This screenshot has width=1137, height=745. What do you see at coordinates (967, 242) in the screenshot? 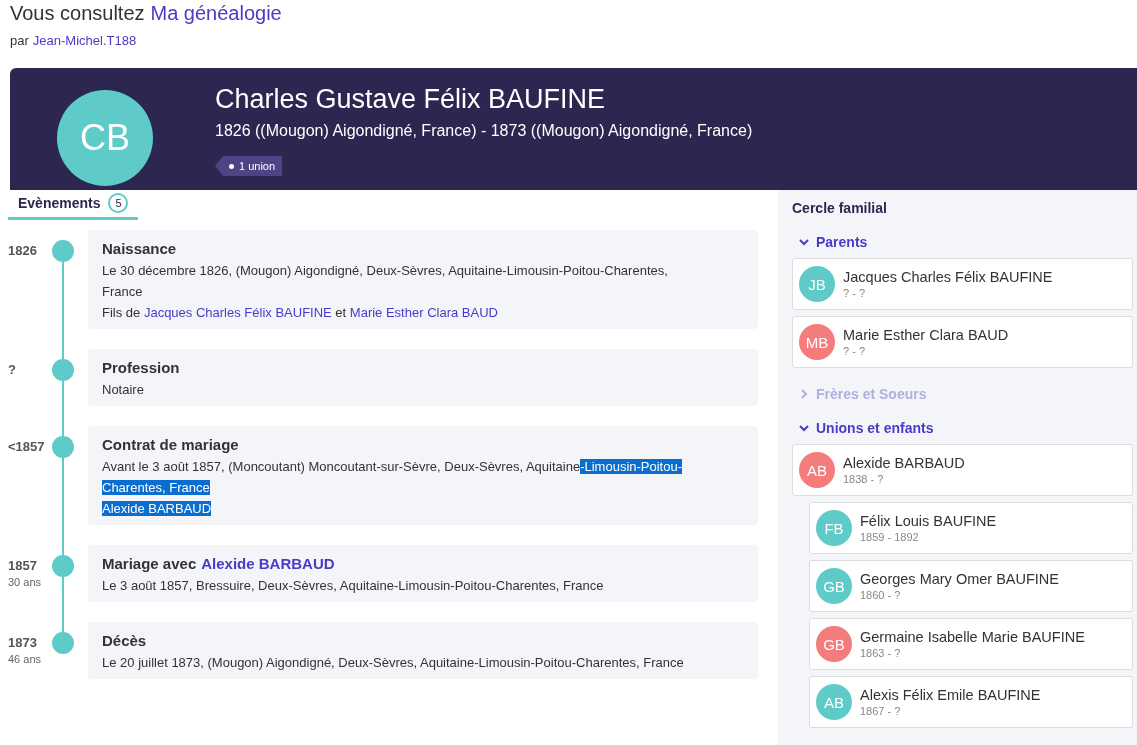
I see `section-toggle: Parents` at bounding box center [967, 242].